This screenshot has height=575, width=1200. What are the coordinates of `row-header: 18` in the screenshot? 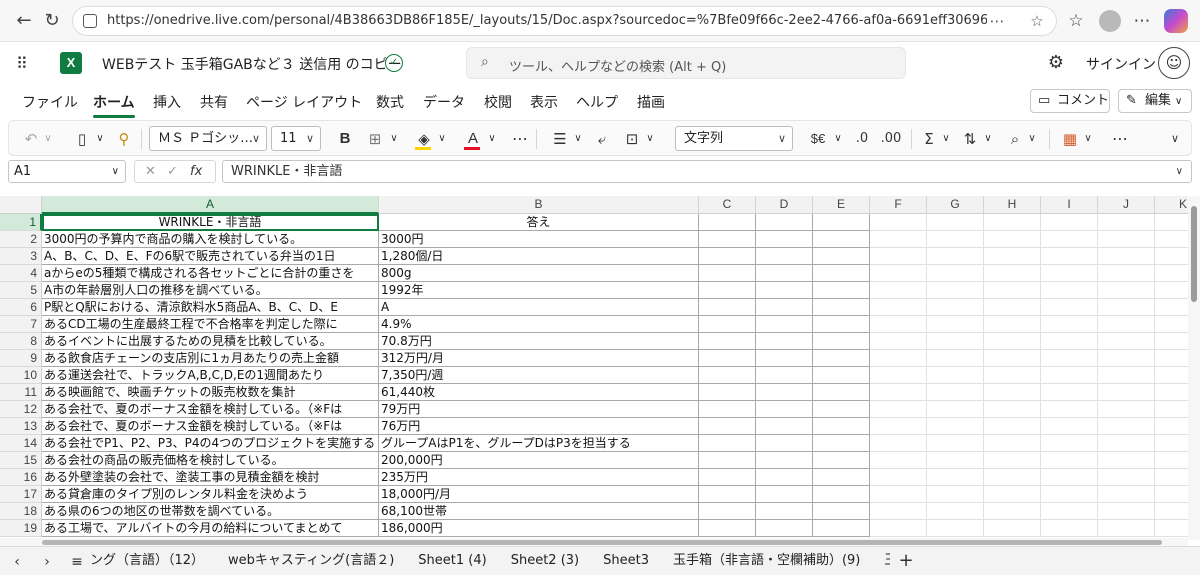 It's located at (21, 511).